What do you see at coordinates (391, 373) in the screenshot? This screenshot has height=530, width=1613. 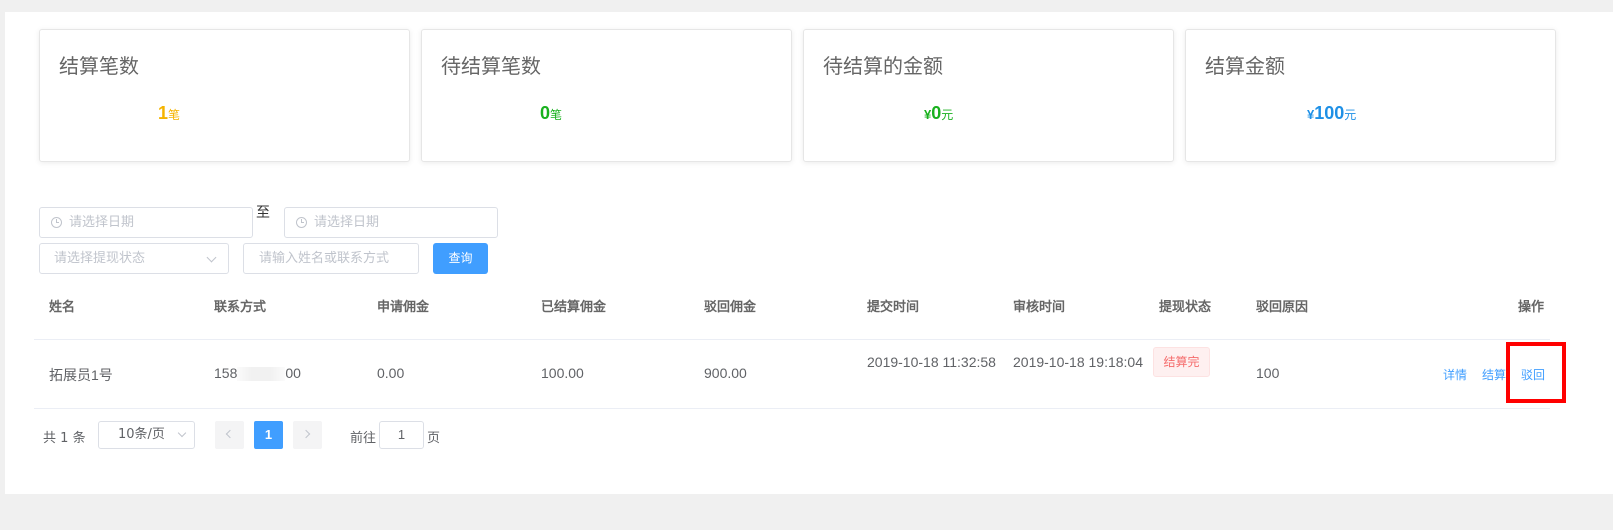 I see `cell-applied: 0.00` at bounding box center [391, 373].